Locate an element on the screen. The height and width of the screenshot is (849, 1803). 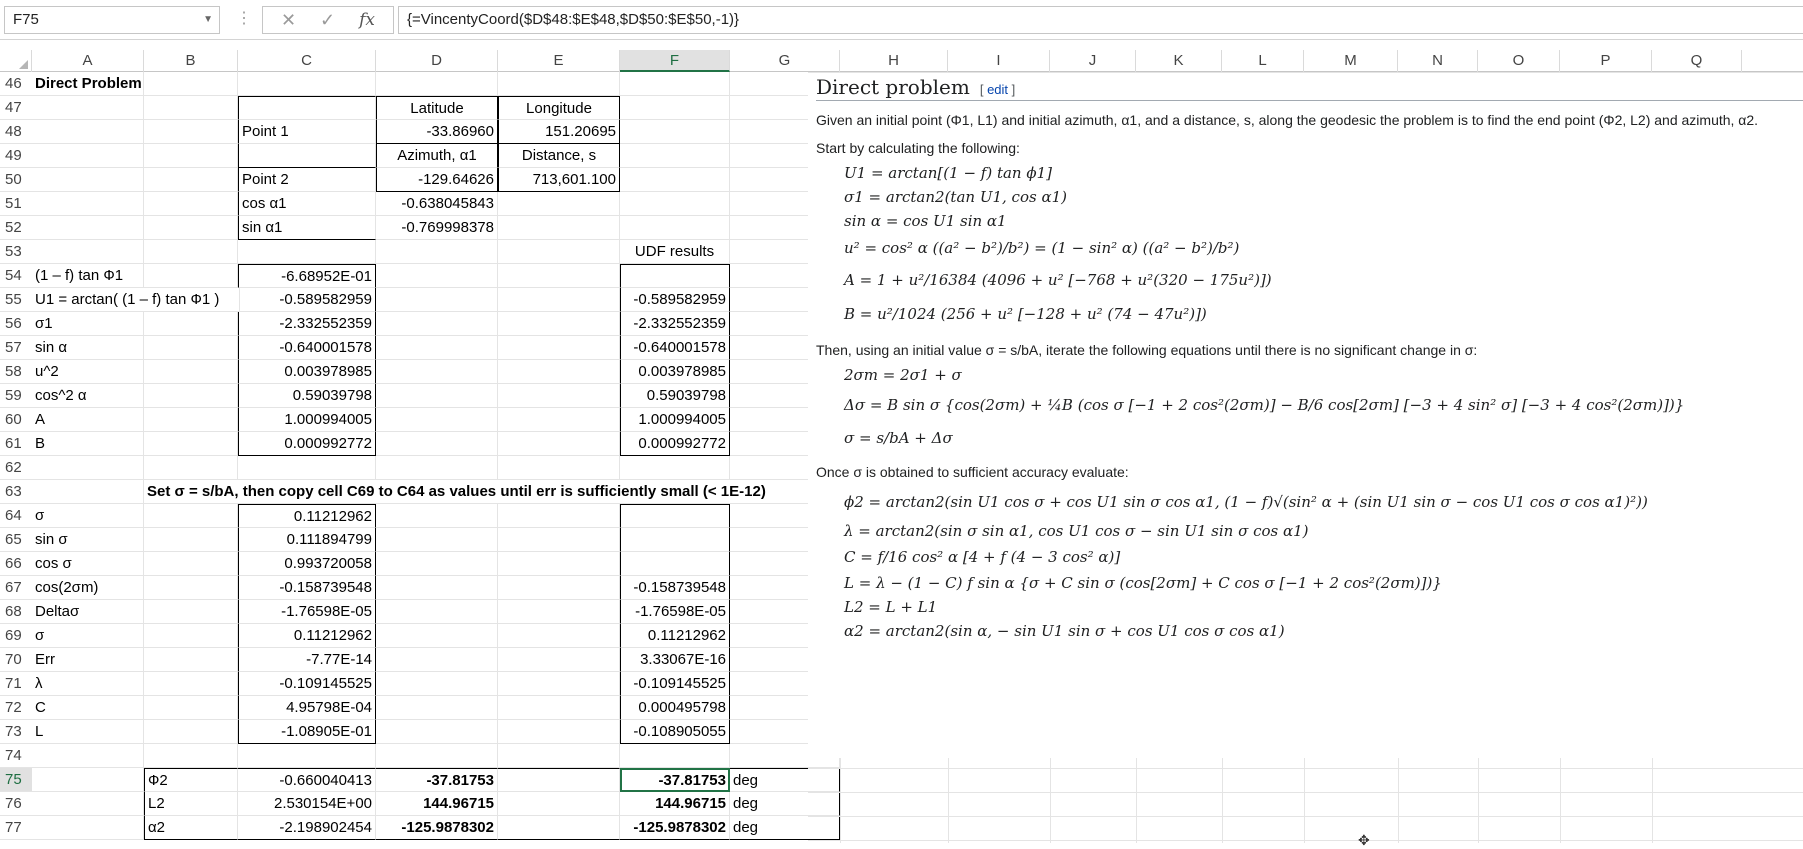
row-header: 47 is located at coordinates (16, 108).